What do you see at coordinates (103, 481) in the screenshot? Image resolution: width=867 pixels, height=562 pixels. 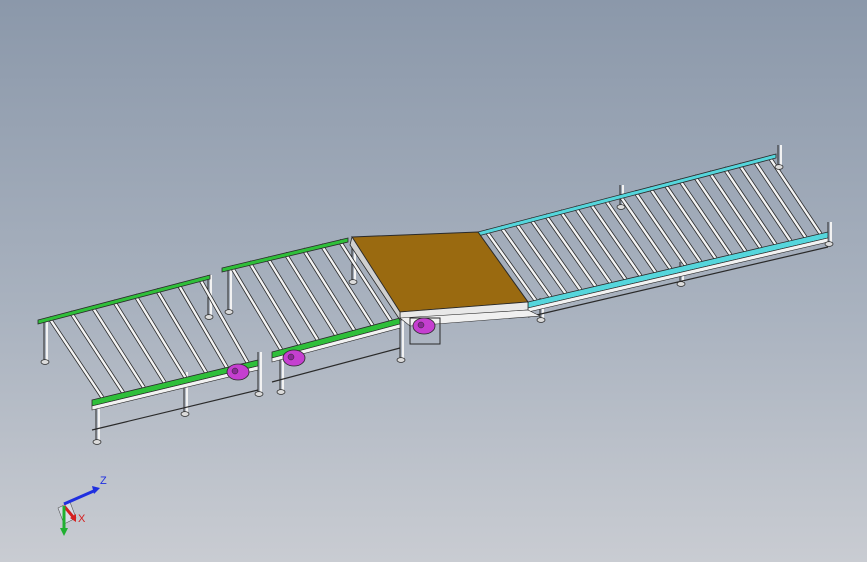 I see `z-axis-label: Z` at bounding box center [103, 481].